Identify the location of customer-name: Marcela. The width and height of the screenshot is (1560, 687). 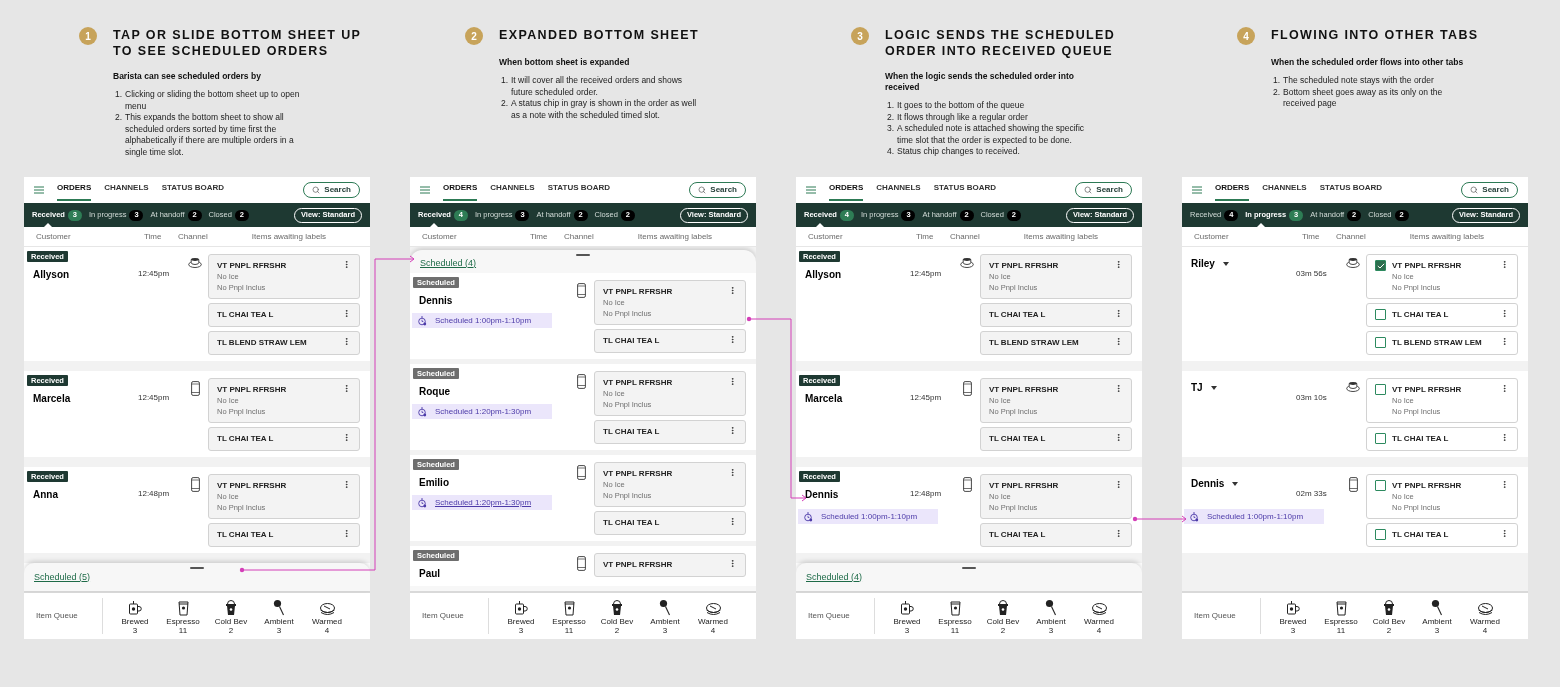
(52, 399).